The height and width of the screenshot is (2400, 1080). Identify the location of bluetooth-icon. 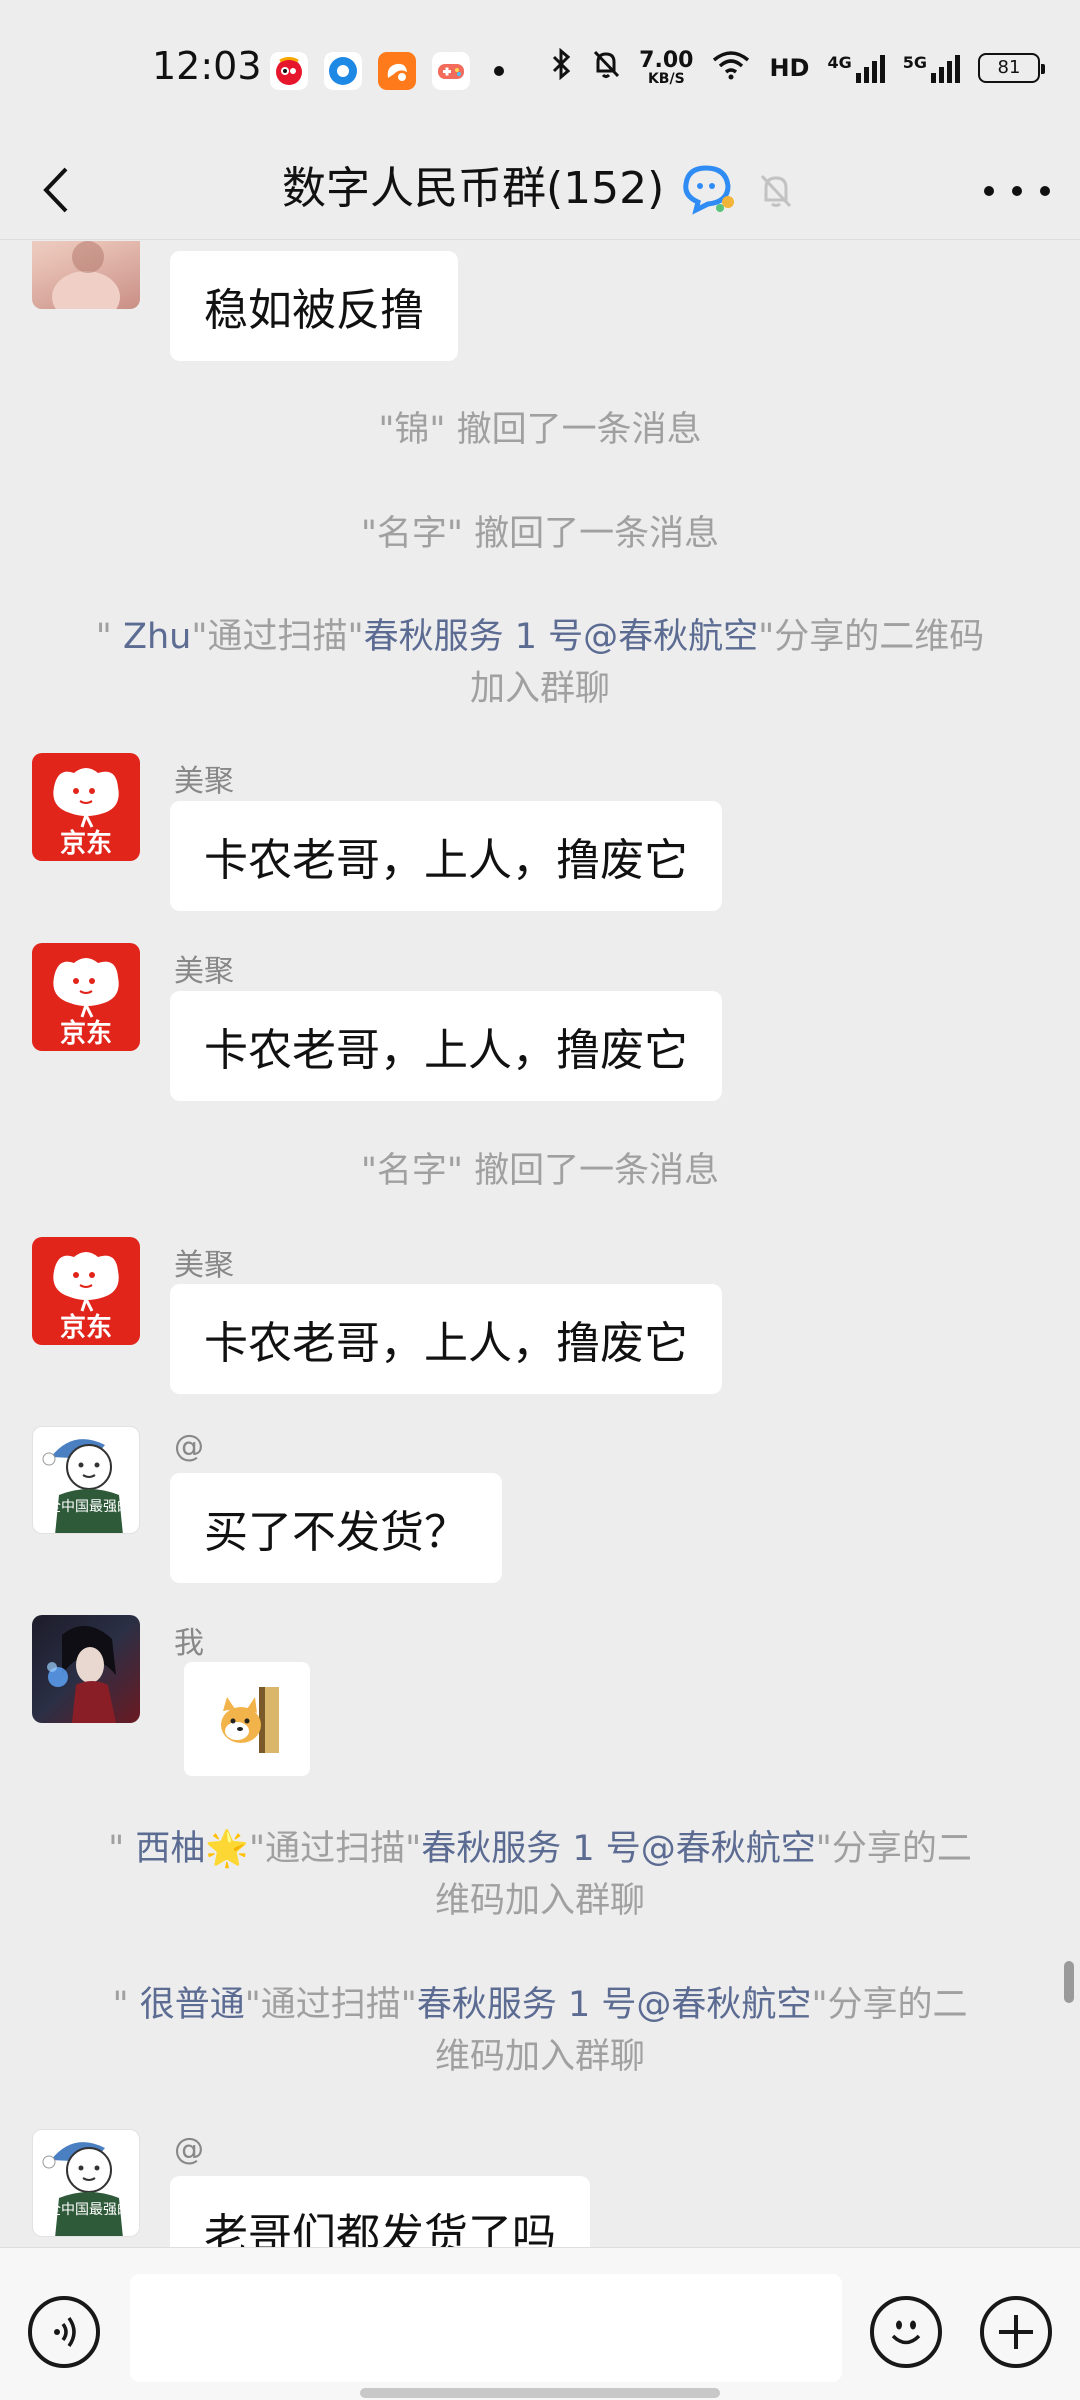
(562, 67).